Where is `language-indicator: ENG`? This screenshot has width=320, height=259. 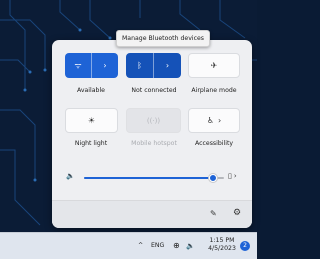 language-indicator: ENG is located at coordinates (157, 246).